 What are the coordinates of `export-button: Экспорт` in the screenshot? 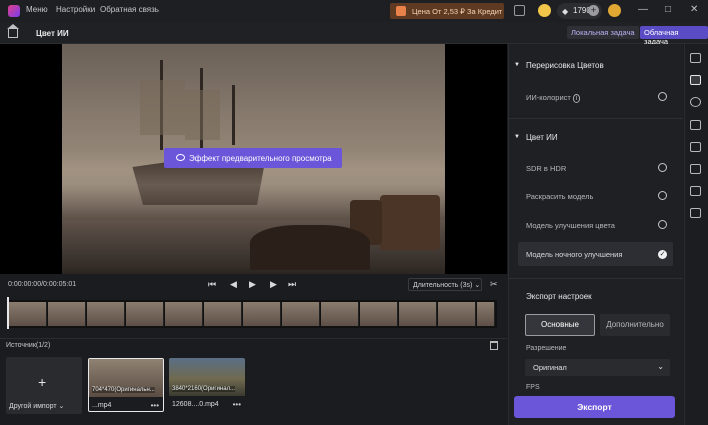 It's located at (594, 407).